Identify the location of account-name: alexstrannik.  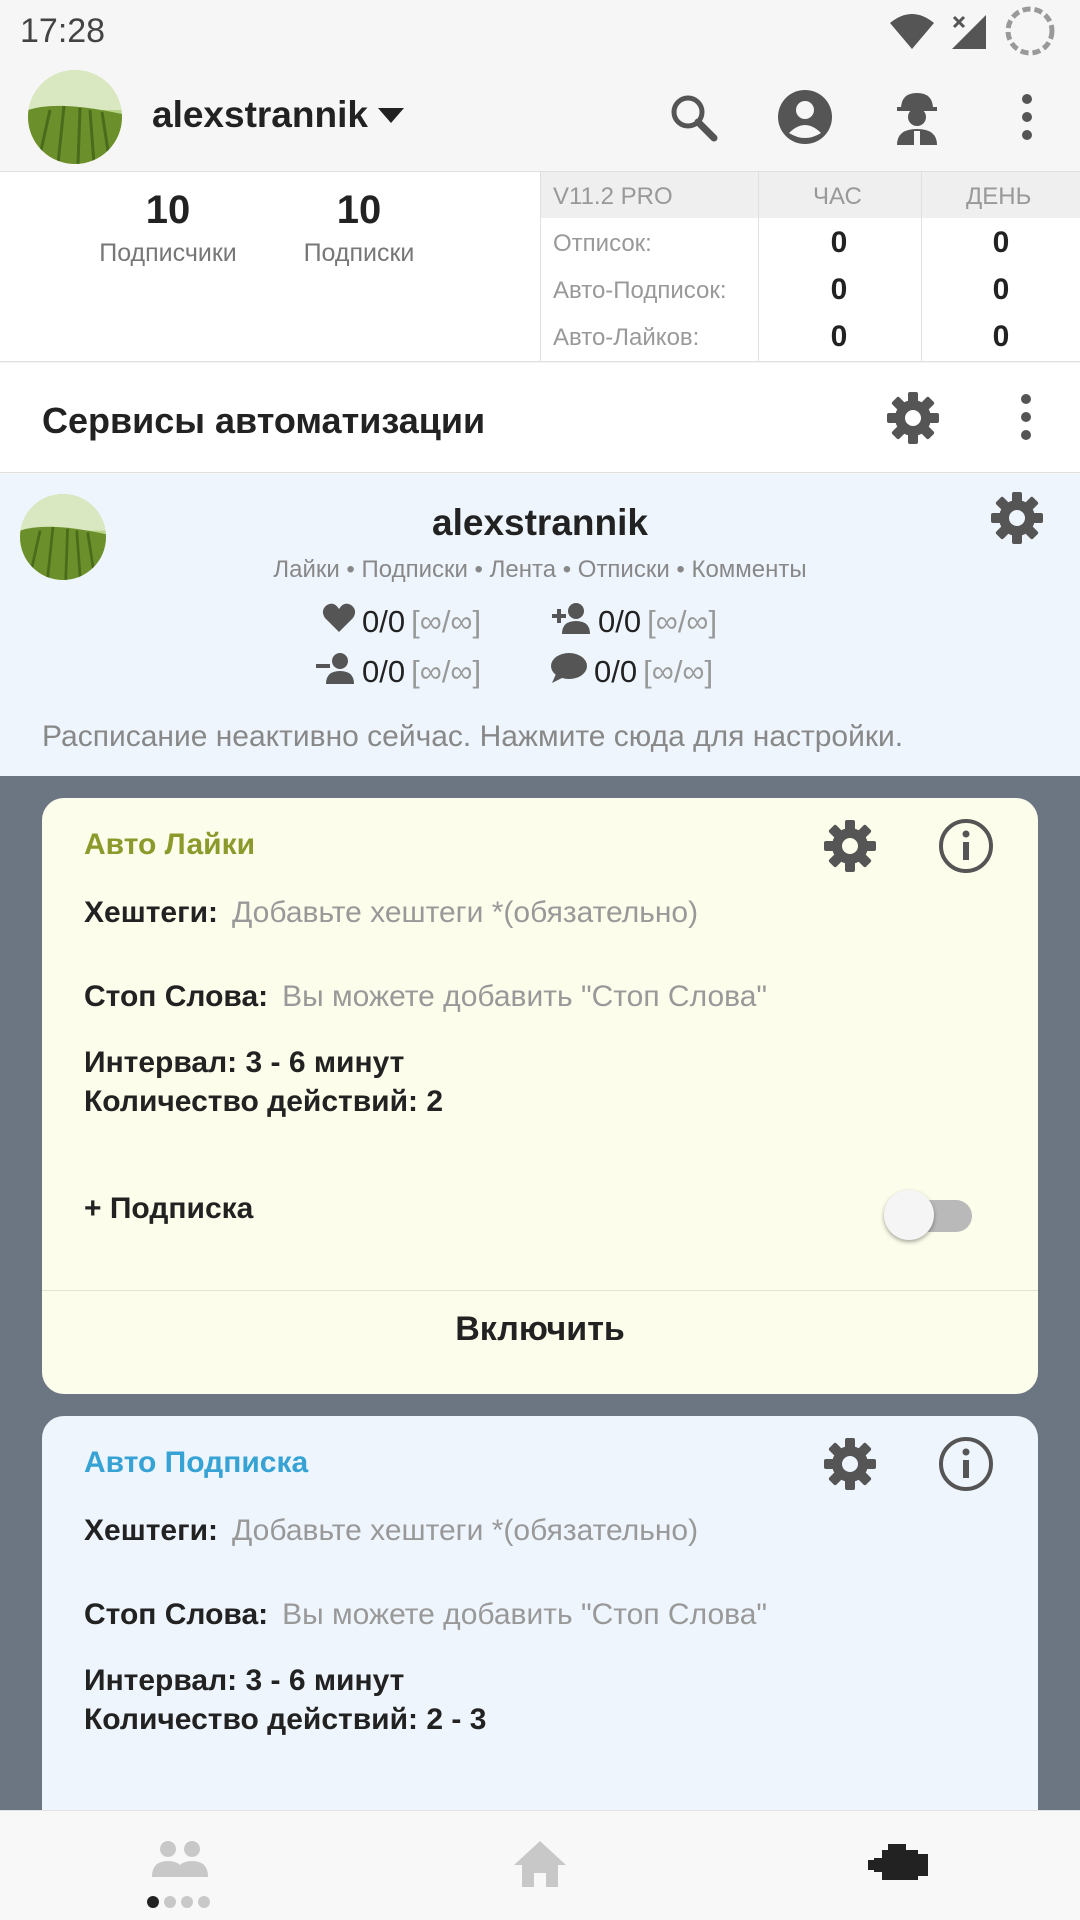
(540, 522).